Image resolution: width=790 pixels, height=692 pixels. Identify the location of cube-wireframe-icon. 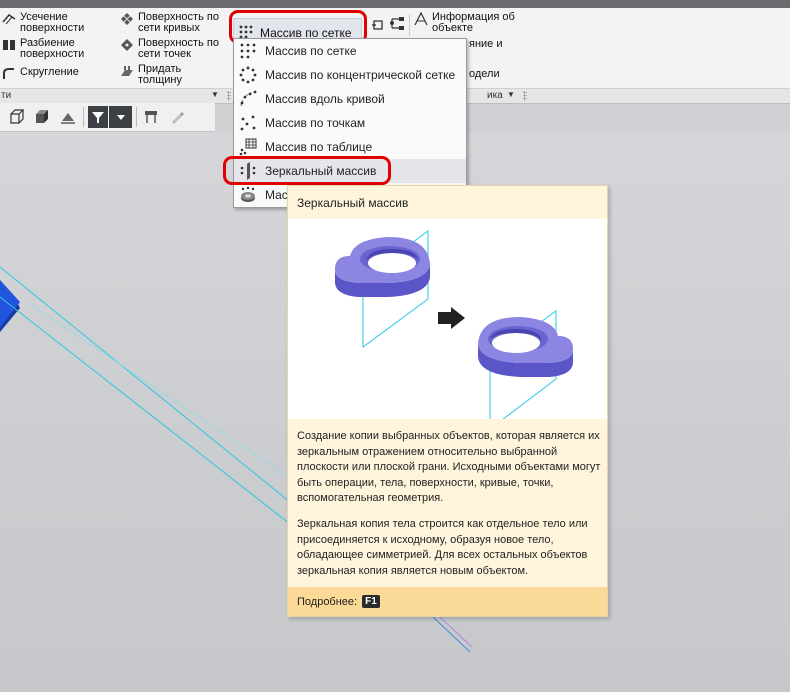
(17, 116).